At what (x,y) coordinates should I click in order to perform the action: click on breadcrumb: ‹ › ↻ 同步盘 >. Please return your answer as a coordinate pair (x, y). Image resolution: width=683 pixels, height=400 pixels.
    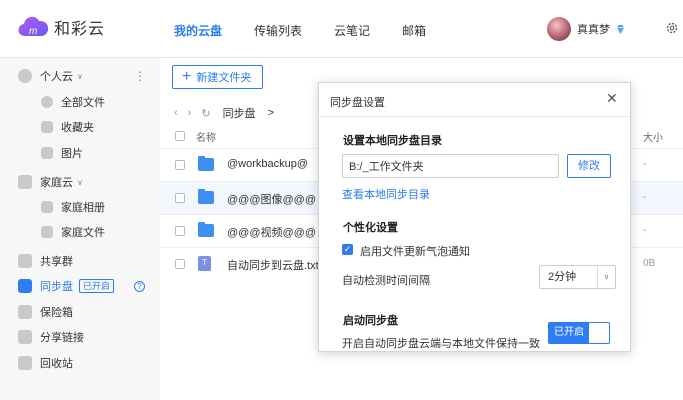
    Looking at the image, I should click on (229, 113).